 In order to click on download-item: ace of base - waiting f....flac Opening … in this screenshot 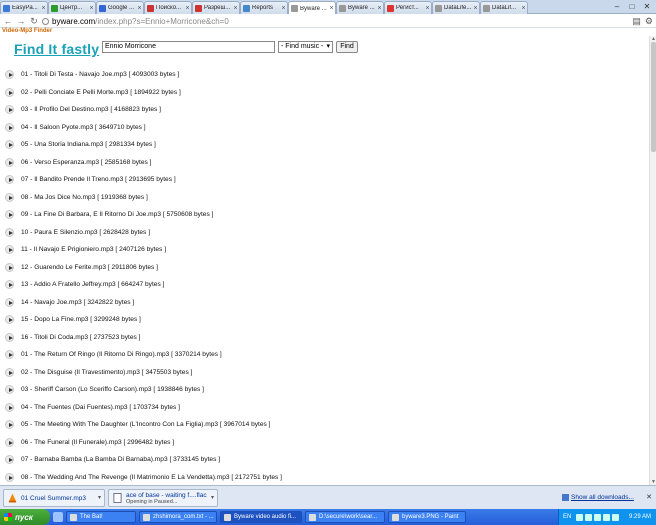, I will do `click(163, 498)`.